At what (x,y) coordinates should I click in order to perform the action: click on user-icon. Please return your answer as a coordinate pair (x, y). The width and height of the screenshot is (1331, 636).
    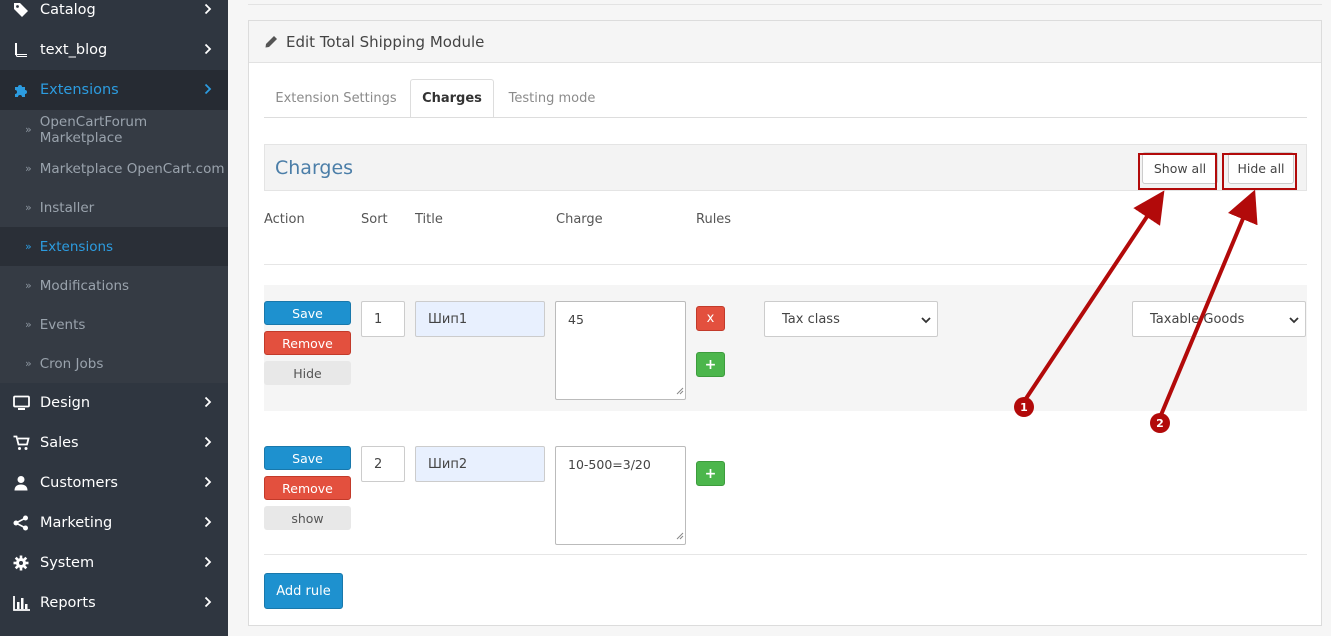
    Looking at the image, I should click on (21, 483).